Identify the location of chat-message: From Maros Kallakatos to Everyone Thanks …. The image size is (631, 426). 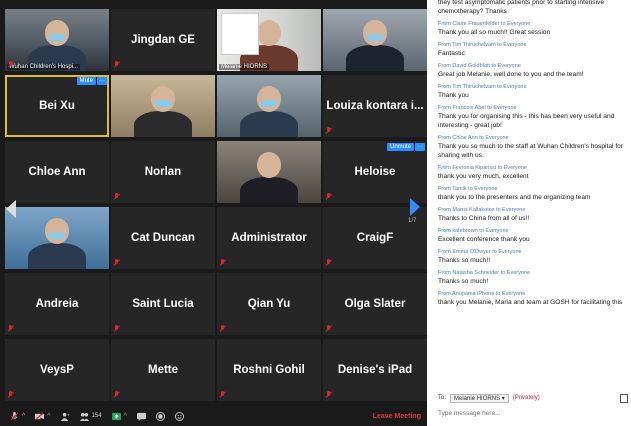
(533, 214).